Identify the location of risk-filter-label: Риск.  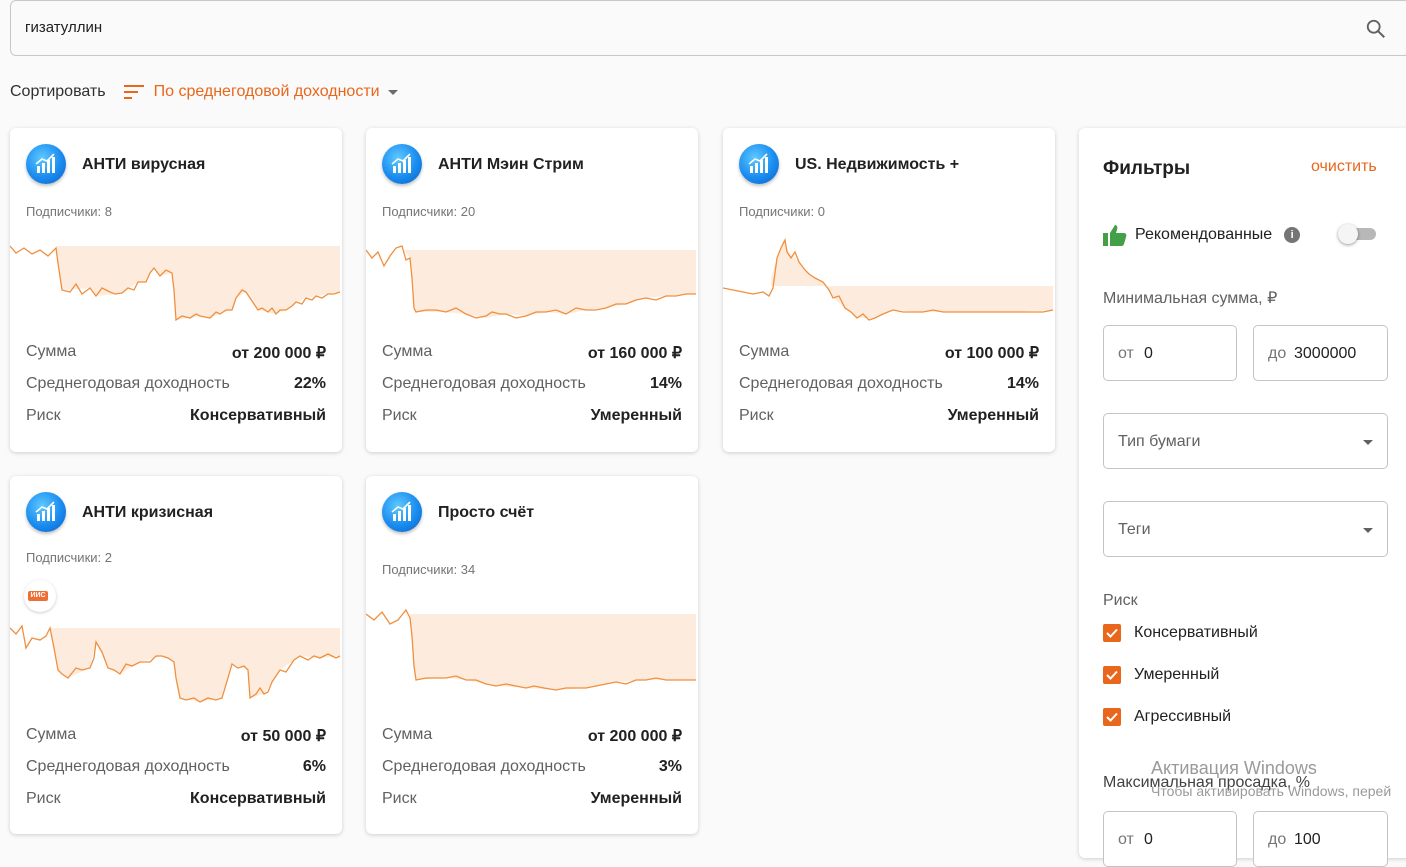
(1120, 600).